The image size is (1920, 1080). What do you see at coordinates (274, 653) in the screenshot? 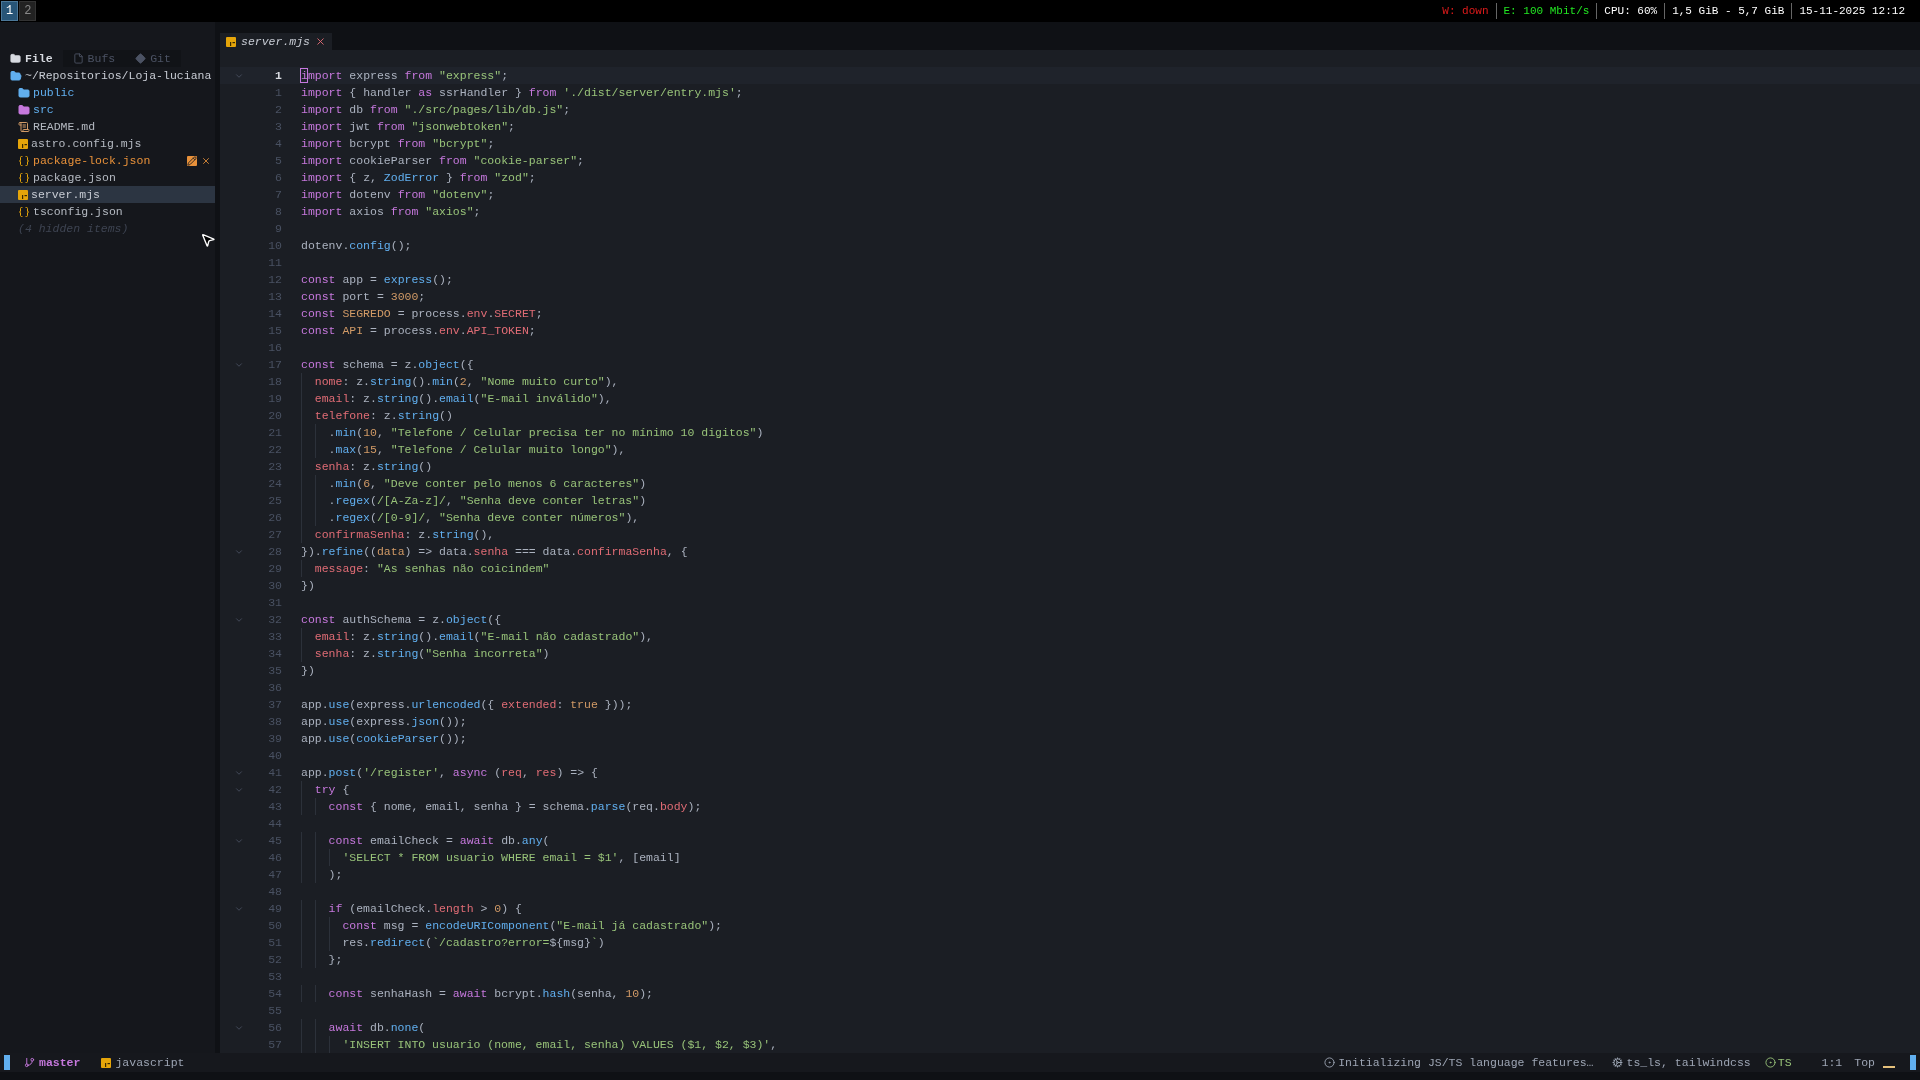
I see `line-number: 34` at bounding box center [274, 653].